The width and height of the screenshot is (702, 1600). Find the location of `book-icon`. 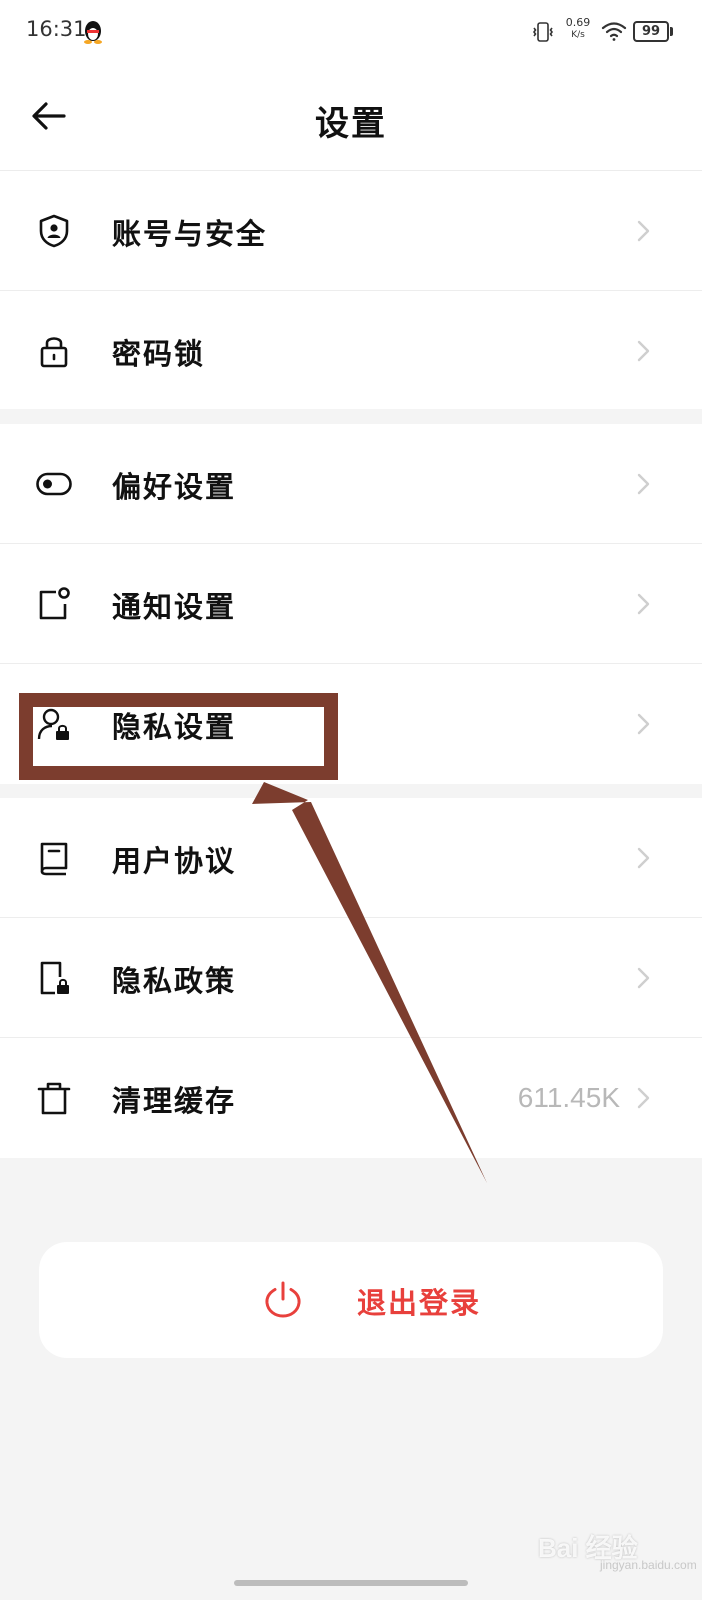

book-icon is located at coordinates (54, 858).